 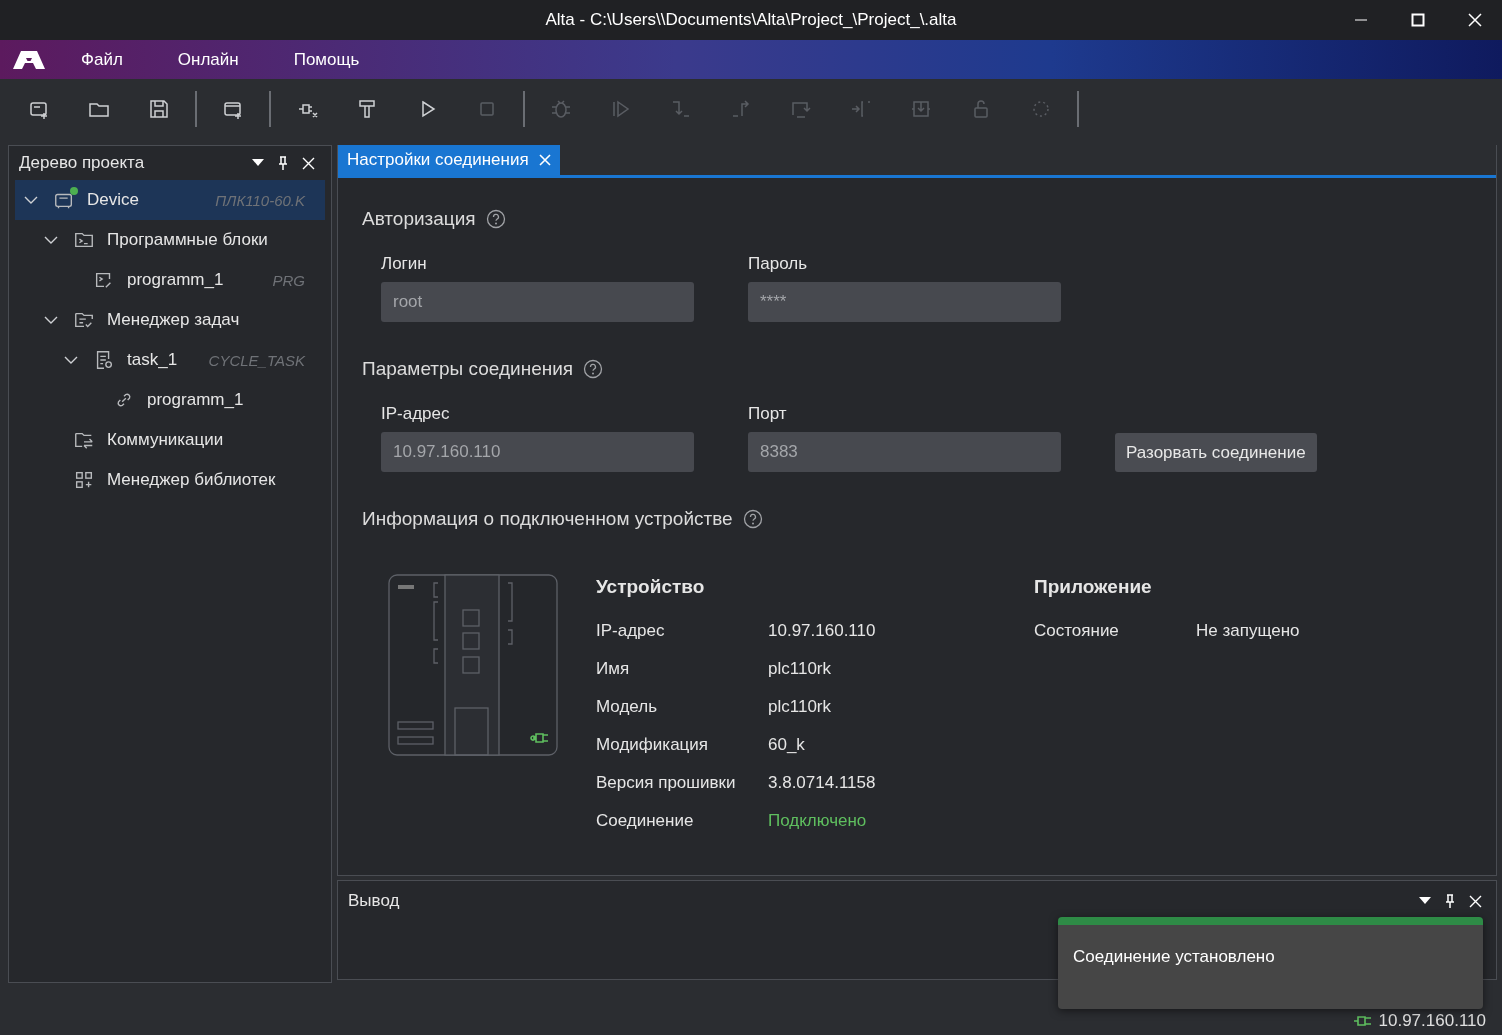 I want to click on tree-item: programm_1 PRG, so click(x=170, y=280).